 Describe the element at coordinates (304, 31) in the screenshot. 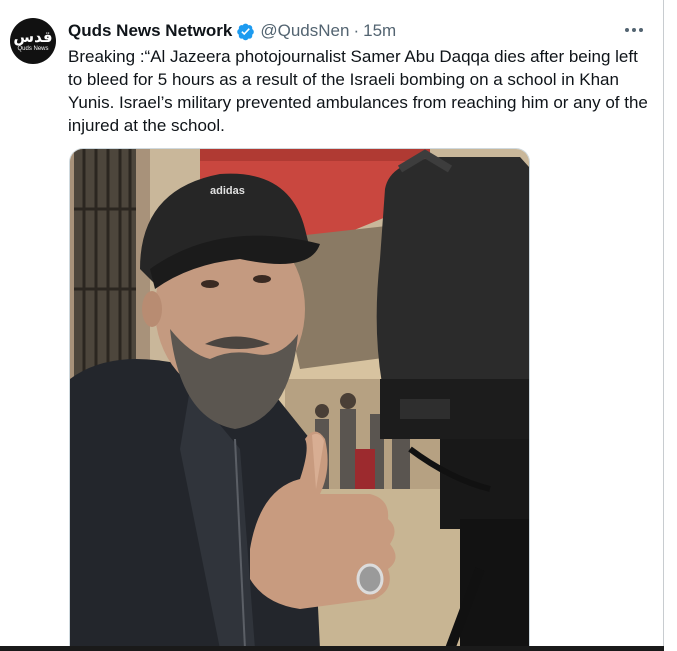

I see `author-handle: @QudsNen` at that location.